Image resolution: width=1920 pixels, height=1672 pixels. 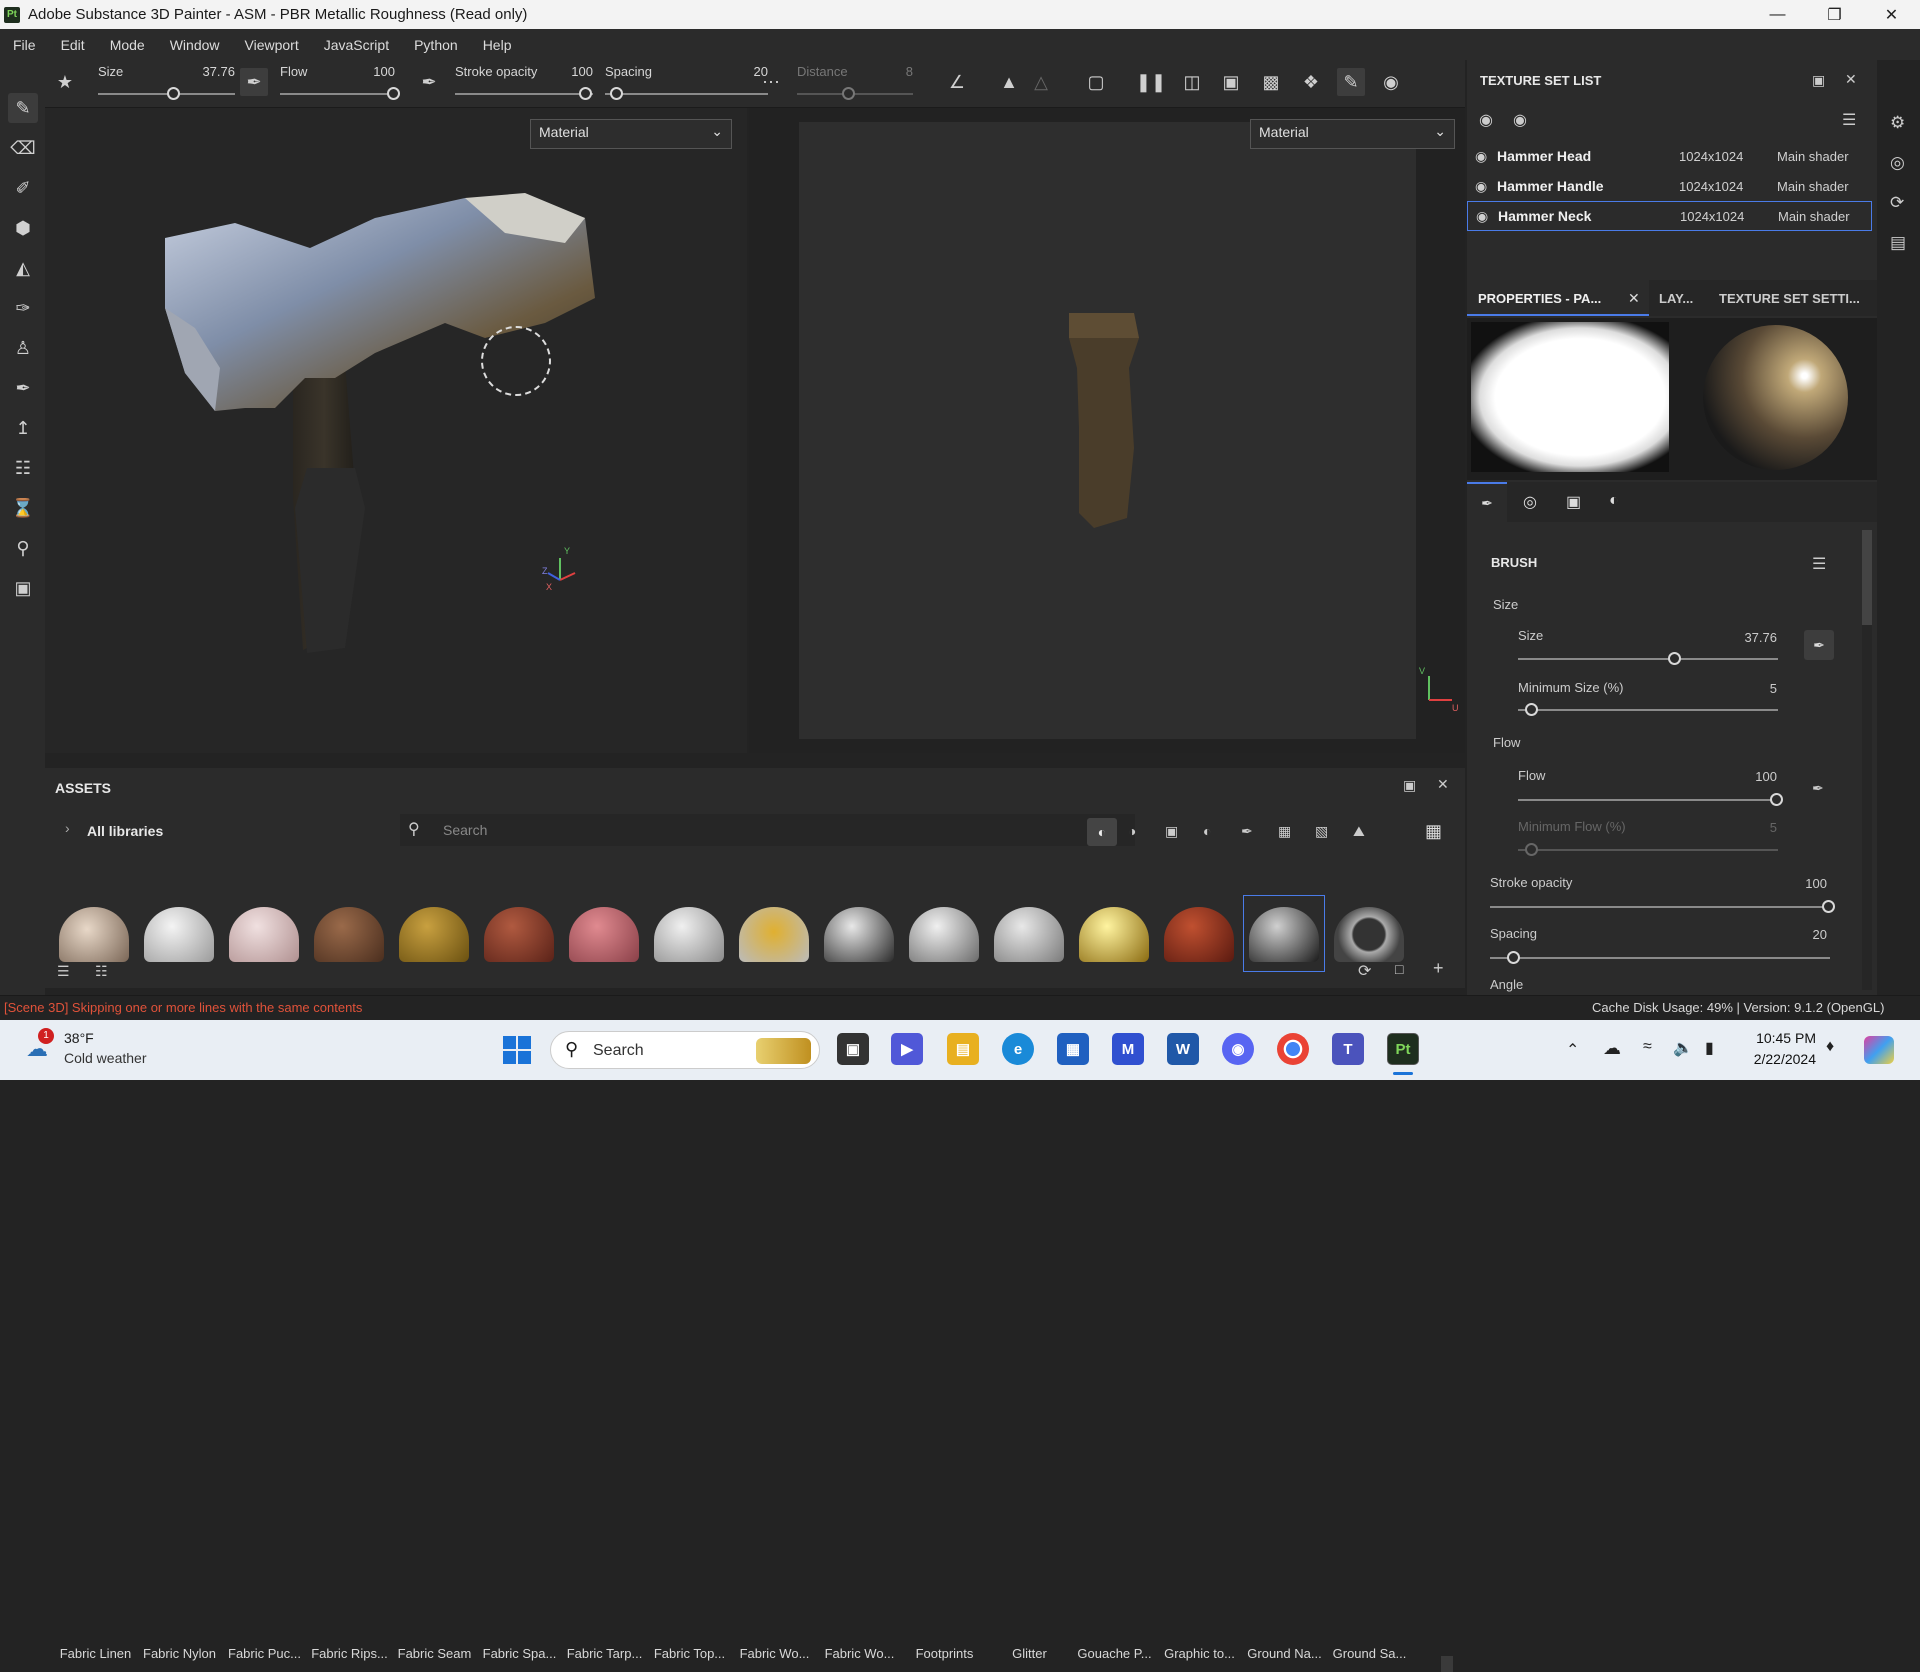 What do you see at coordinates (1096, 82) in the screenshot?
I see `hide-overlay-icon: ▢` at bounding box center [1096, 82].